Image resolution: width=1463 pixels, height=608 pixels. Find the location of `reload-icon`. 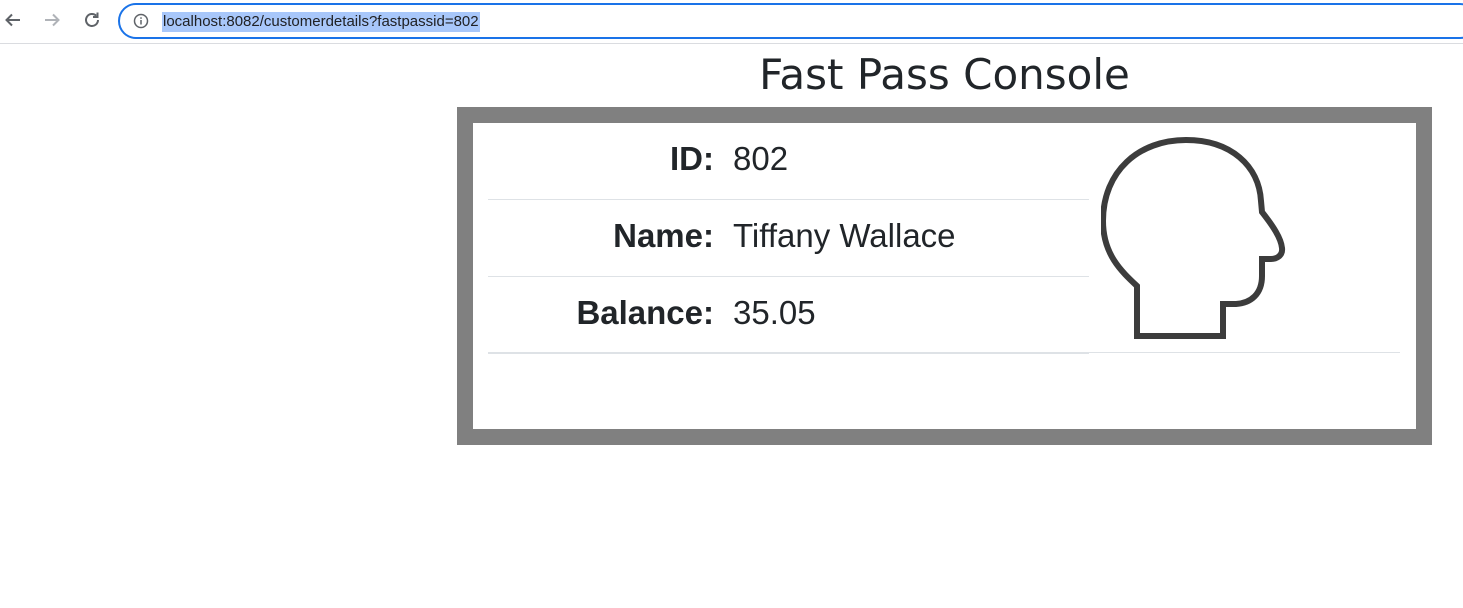

reload-icon is located at coordinates (92, 19).